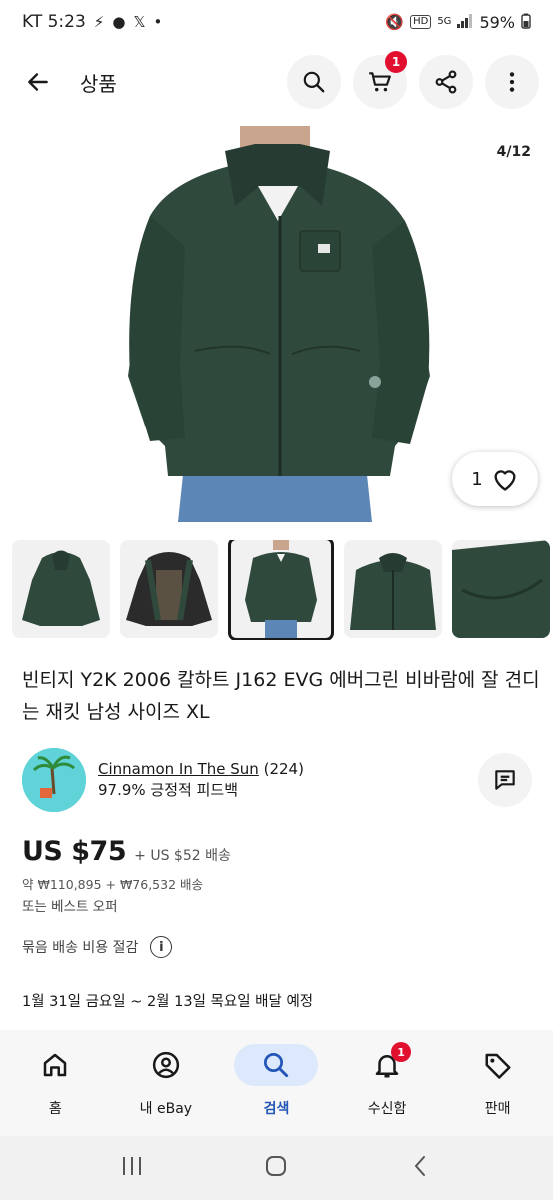  I want to click on home-icon, so click(55, 1065).